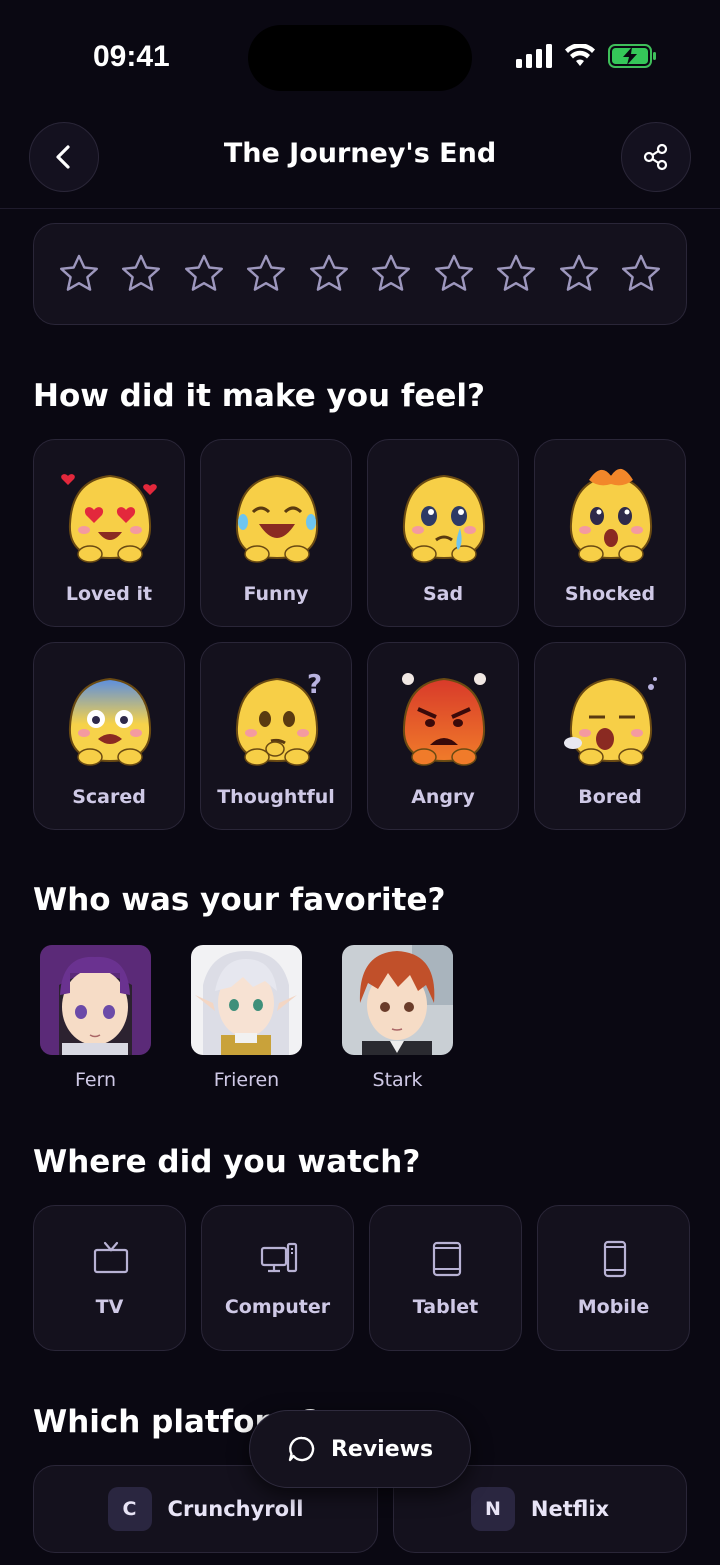 This screenshot has width=720, height=1565. I want to click on emotion-shocked-option: Shocked, so click(610, 533).